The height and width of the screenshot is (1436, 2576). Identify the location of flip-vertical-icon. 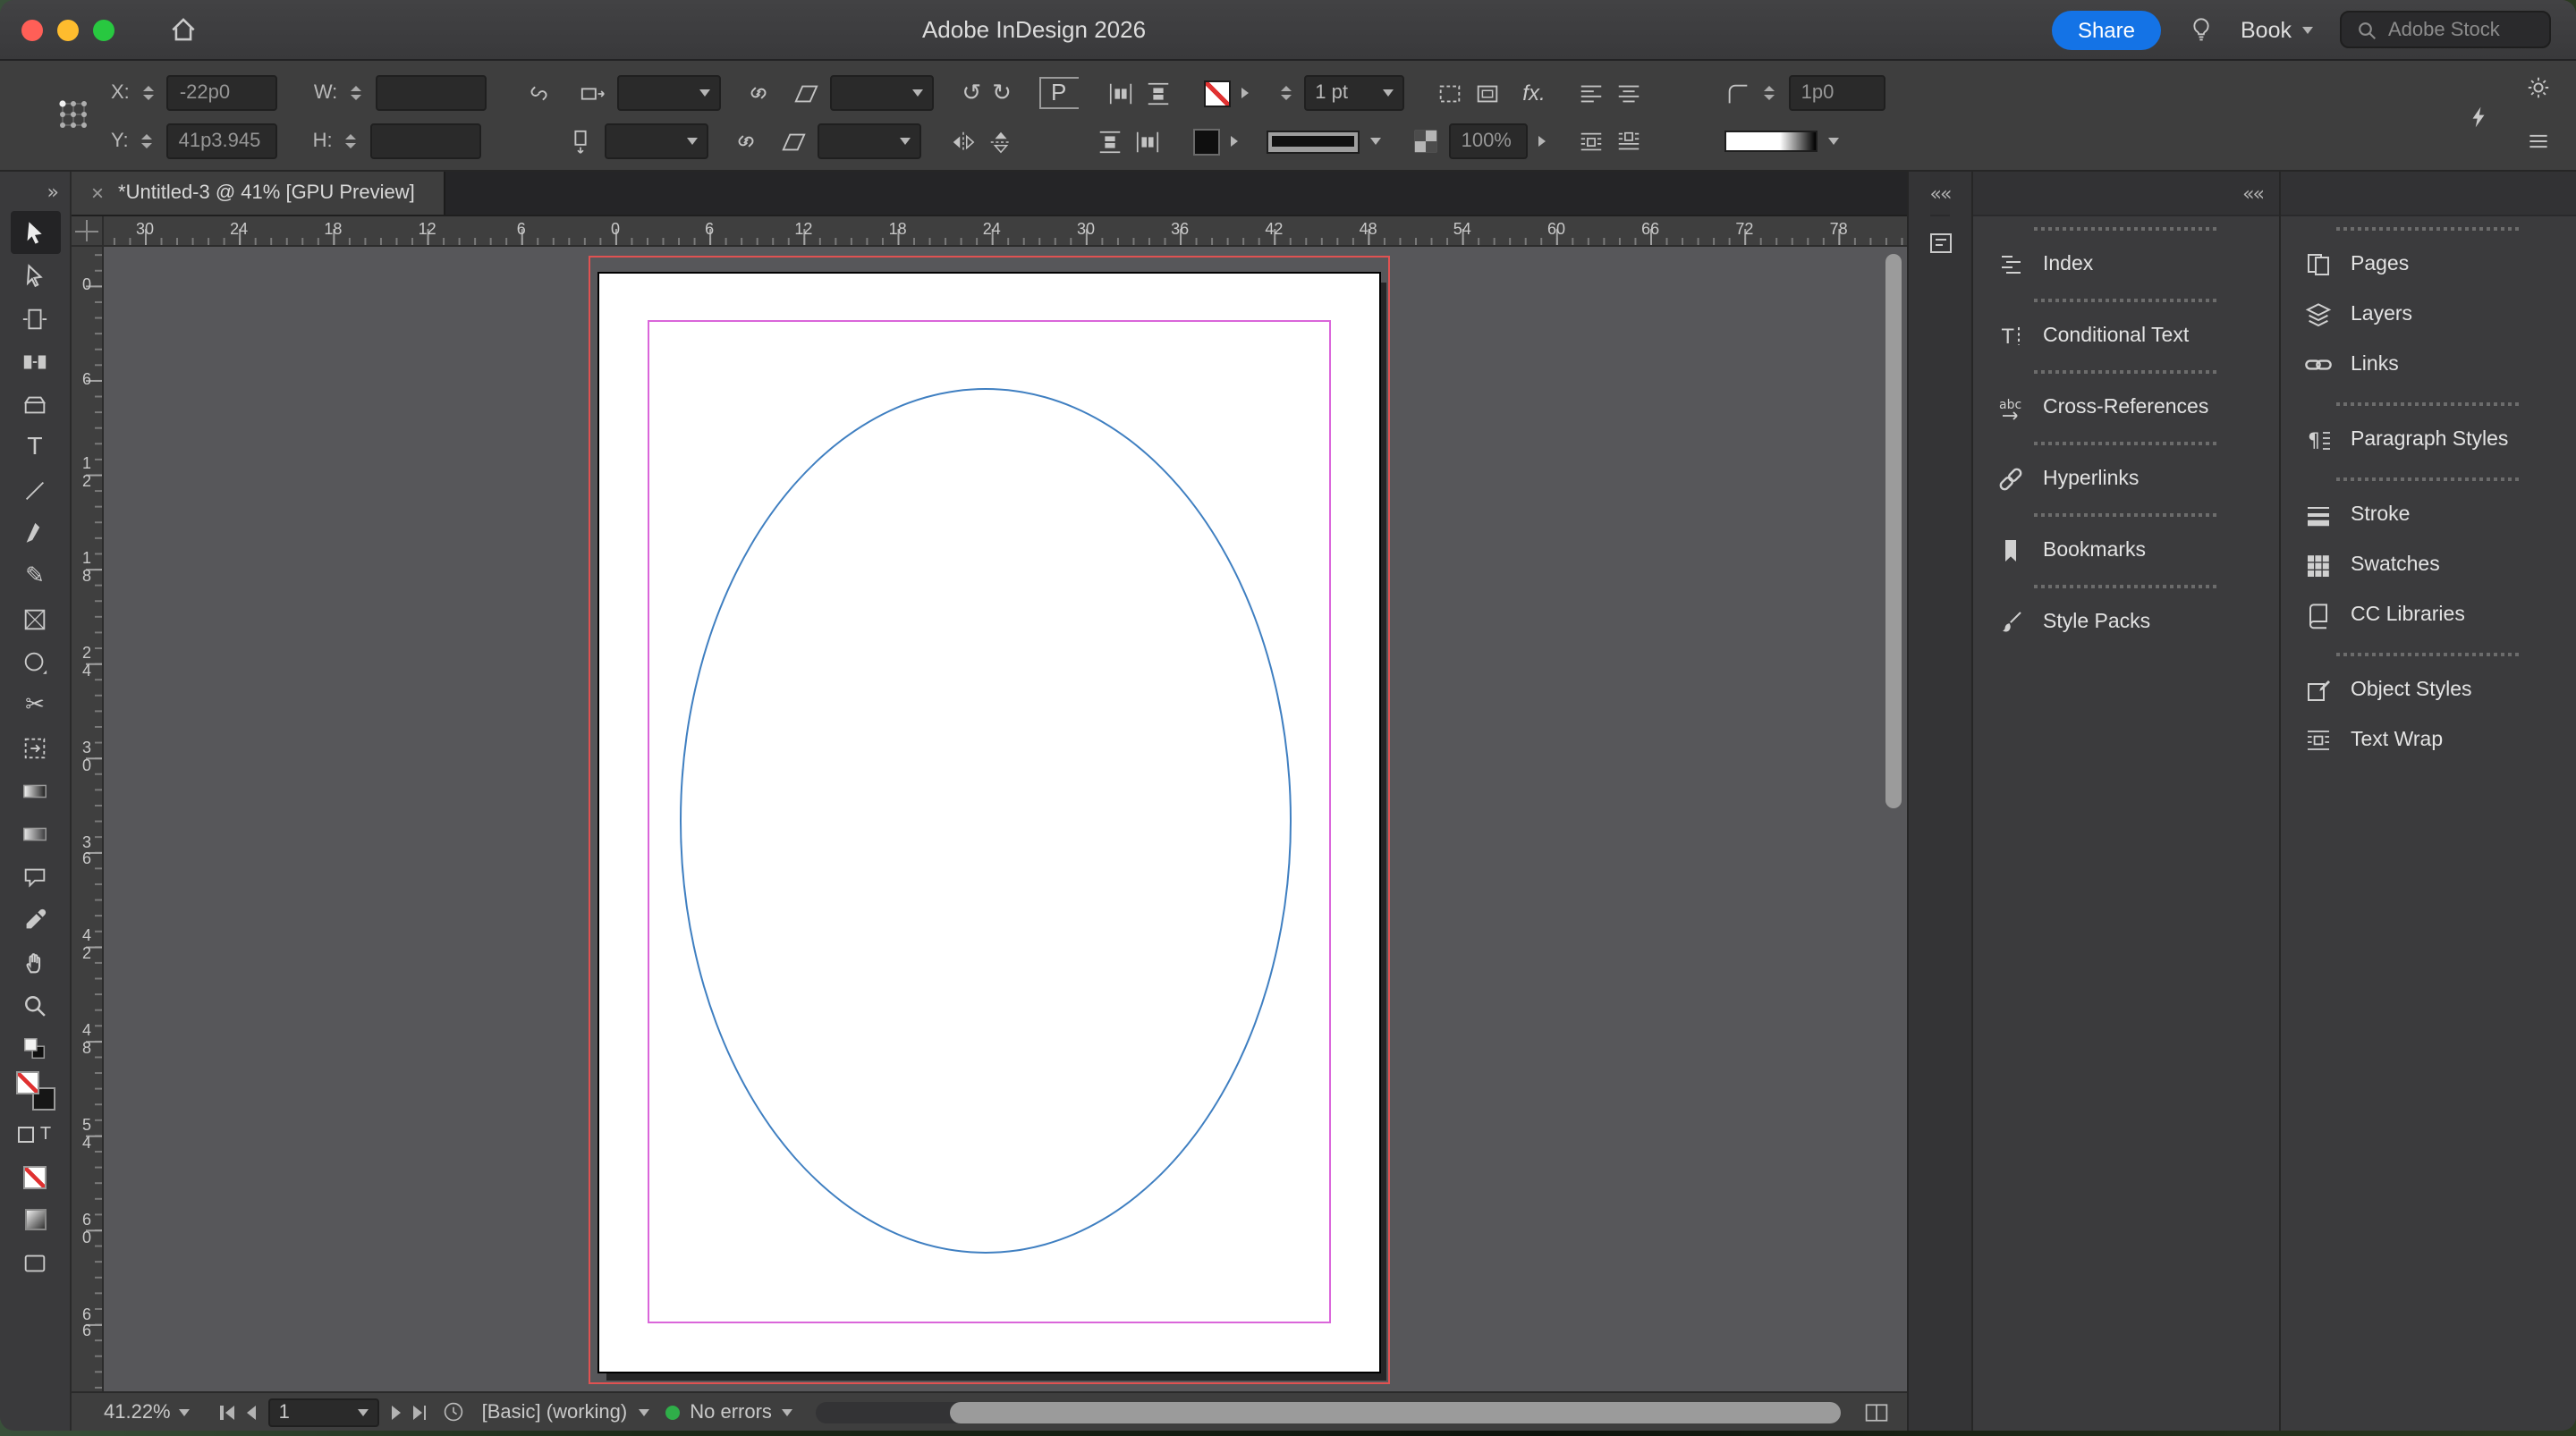
(1000, 141).